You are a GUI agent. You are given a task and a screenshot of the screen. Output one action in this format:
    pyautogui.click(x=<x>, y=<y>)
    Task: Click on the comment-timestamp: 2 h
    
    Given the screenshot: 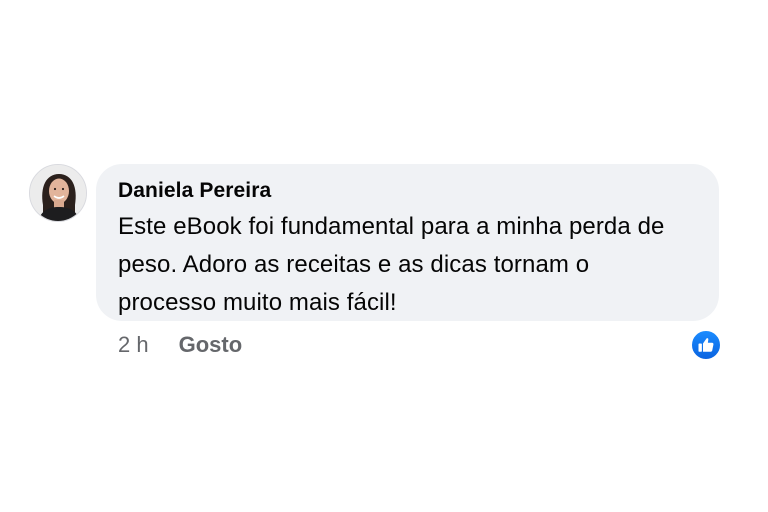 What is the action you would take?
    pyautogui.click(x=133, y=345)
    